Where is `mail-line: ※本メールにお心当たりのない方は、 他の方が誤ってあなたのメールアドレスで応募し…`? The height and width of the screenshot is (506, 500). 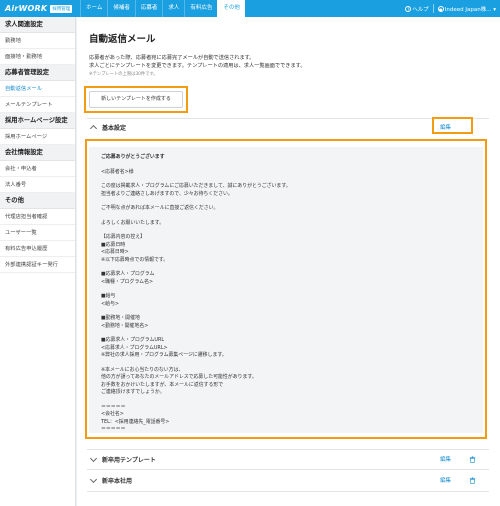
mail-line: ※本メールにお心当たりのない方は、 他の方が誤ってあなたのメールアドレスで応募し… is located at coordinates (179, 381).